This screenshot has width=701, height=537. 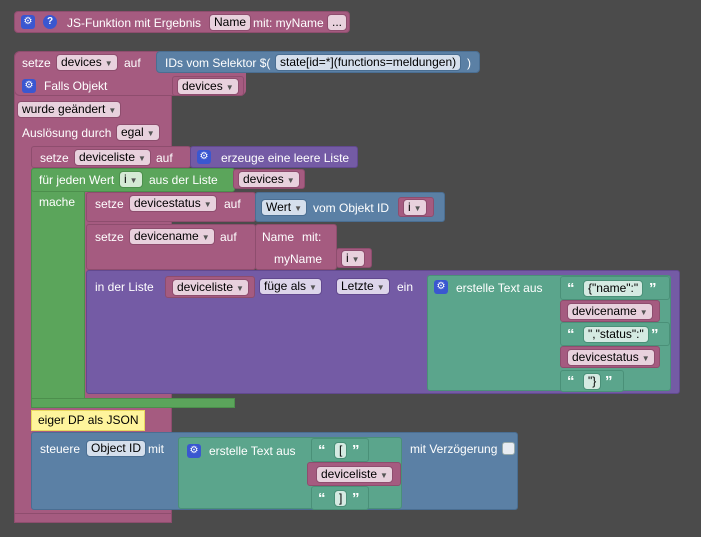 I want to click on set-devices-label: setze, so click(x=36, y=63).